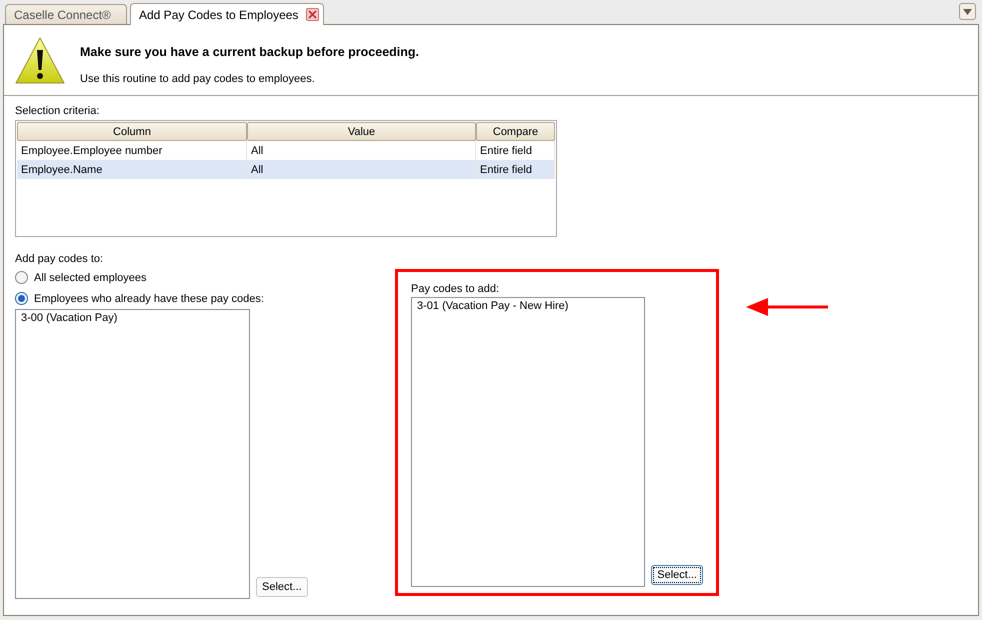 Image resolution: width=982 pixels, height=620 pixels. Describe the element at coordinates (149, 298) in the screenshot. I see `radio-label: Employees who already have these pay codes:` at that location.